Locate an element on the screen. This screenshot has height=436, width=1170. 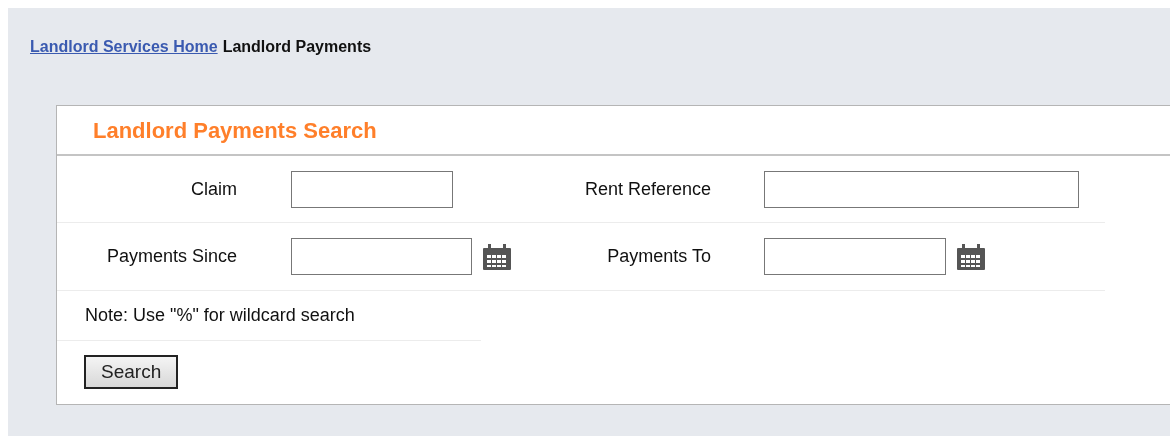
panel-title: Landlord Payments Search is located at coordinates (235, 130).